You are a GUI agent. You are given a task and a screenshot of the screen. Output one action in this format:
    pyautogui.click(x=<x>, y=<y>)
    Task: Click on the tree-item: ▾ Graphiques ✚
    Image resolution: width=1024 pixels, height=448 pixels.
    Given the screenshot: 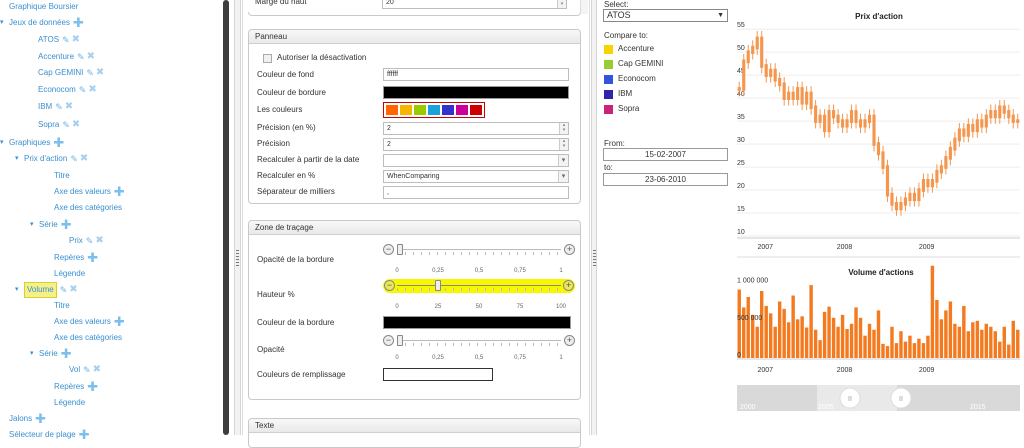 What is the action you would take?
    pyautogui.click(x=32, y=143)
    